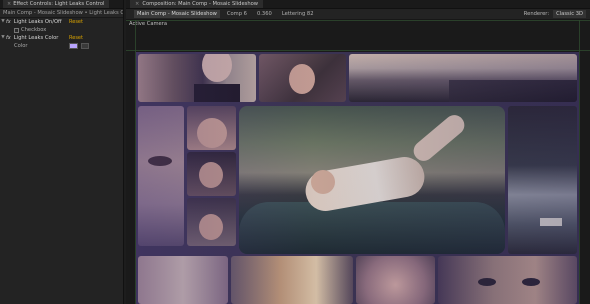 This screenshot has width=590, height=304. What do you see at coordinates (569, 14) in the screenshot?
I see `renderer-value: Classic 3D` at bounding box center [569, 14].